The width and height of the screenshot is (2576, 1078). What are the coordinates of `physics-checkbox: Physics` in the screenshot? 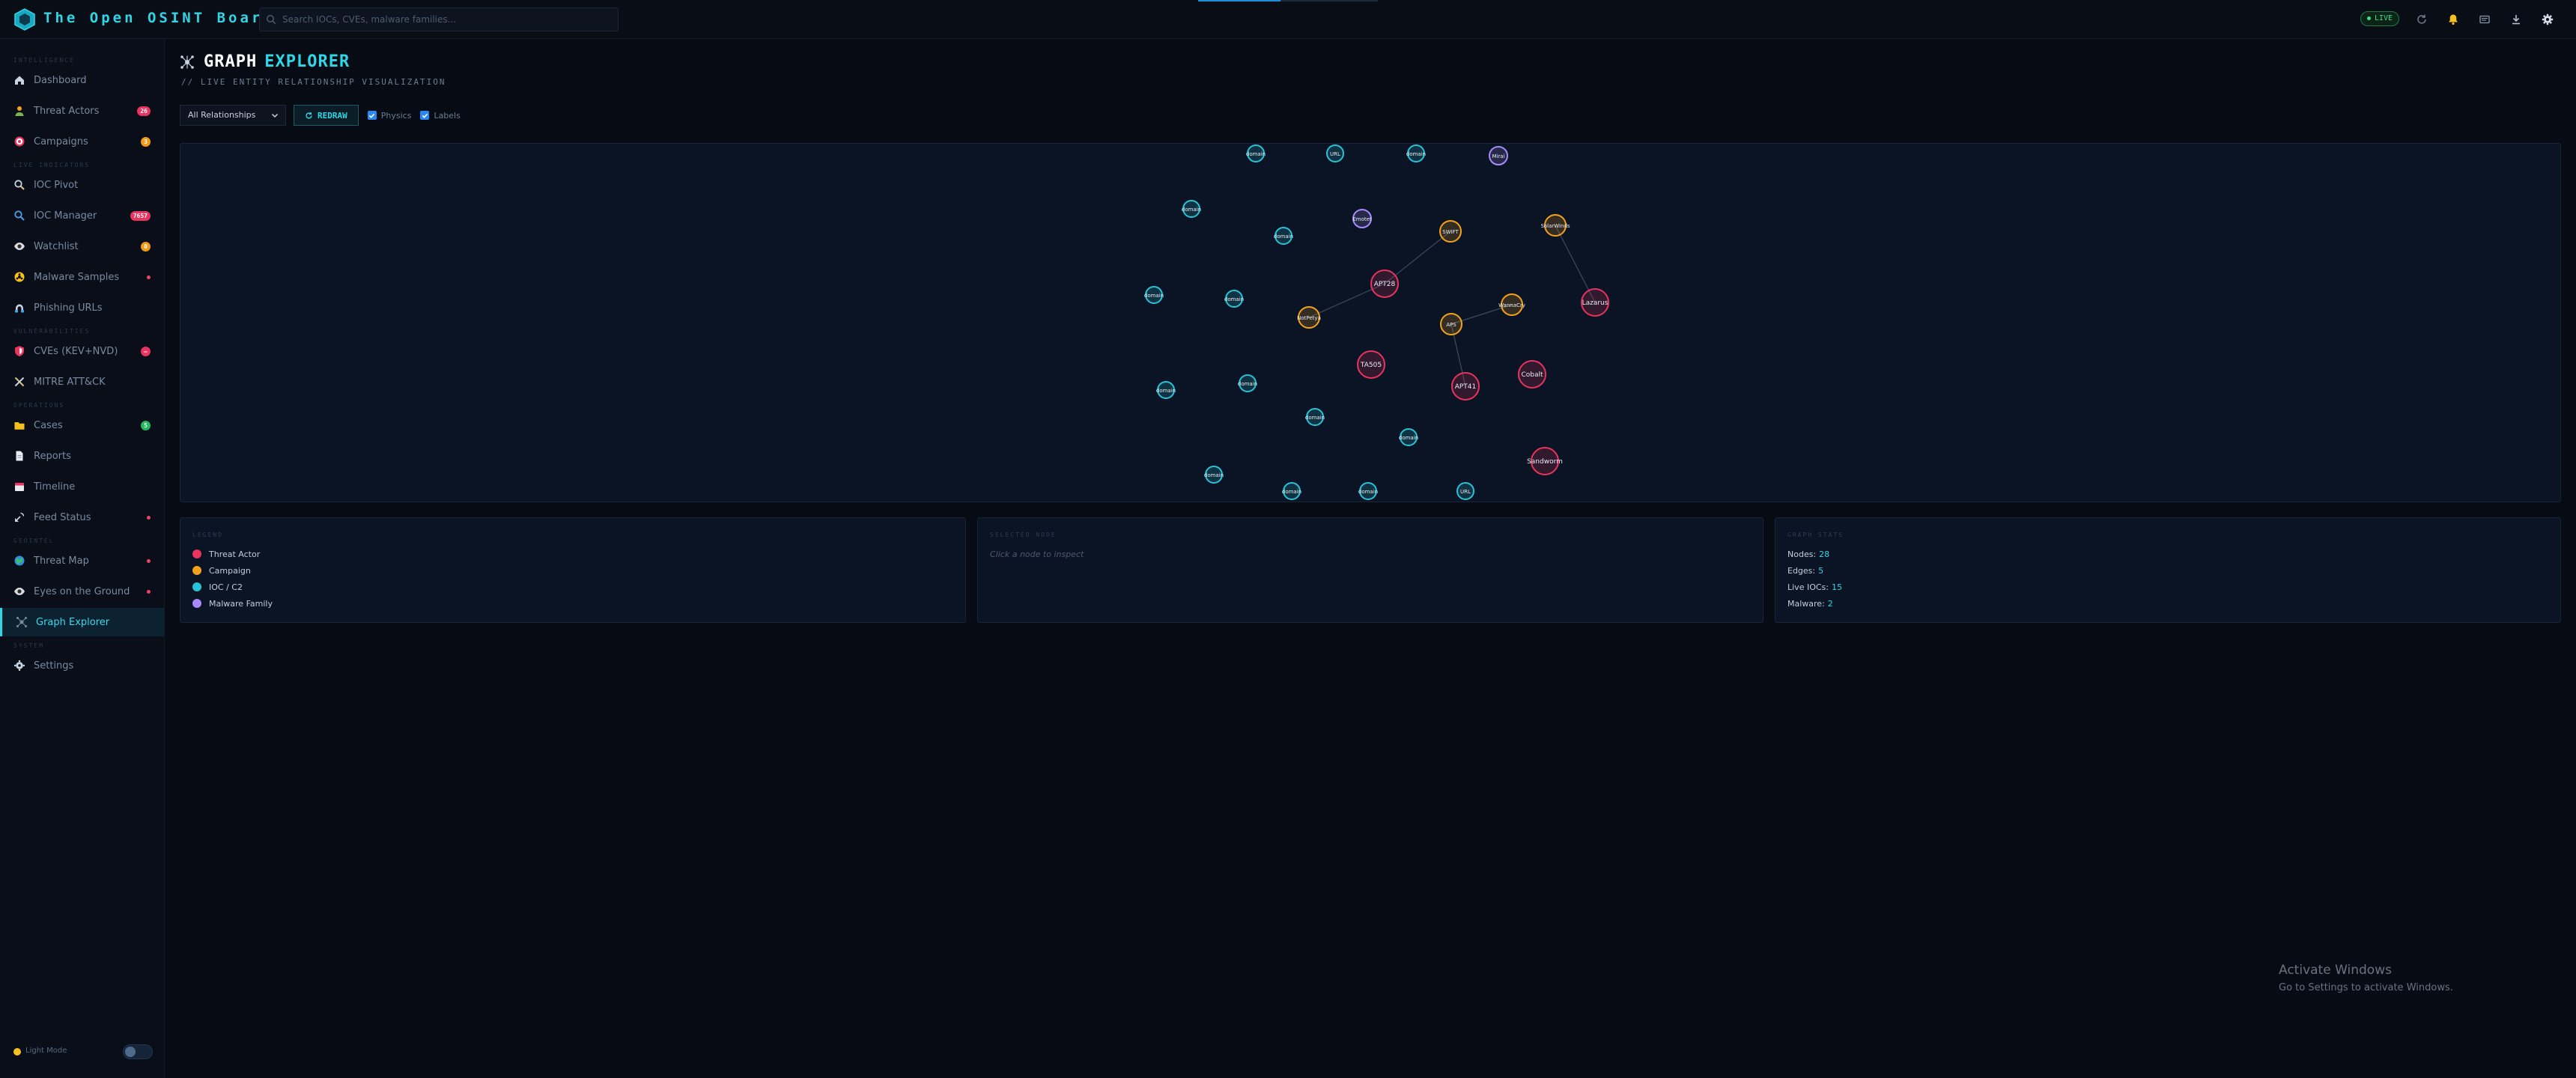 It's located at (389, 116).